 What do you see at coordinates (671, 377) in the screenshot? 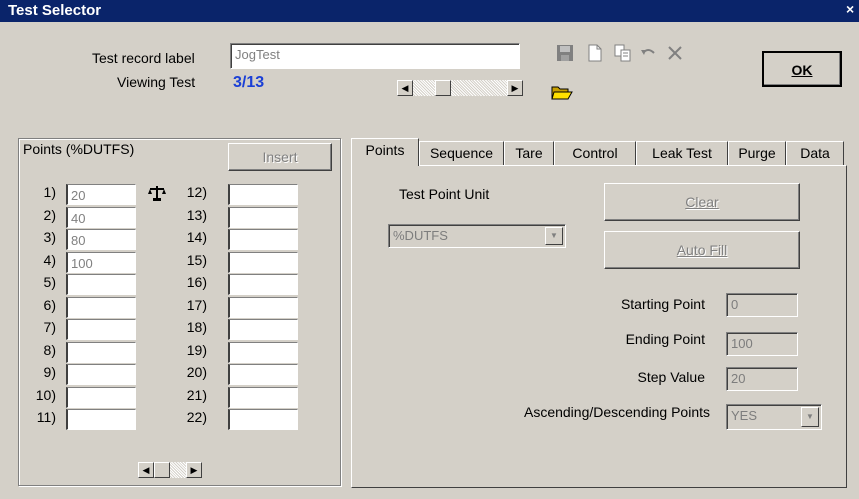
I see `step-value-label: Step Value` at bounding box center [671, 377].